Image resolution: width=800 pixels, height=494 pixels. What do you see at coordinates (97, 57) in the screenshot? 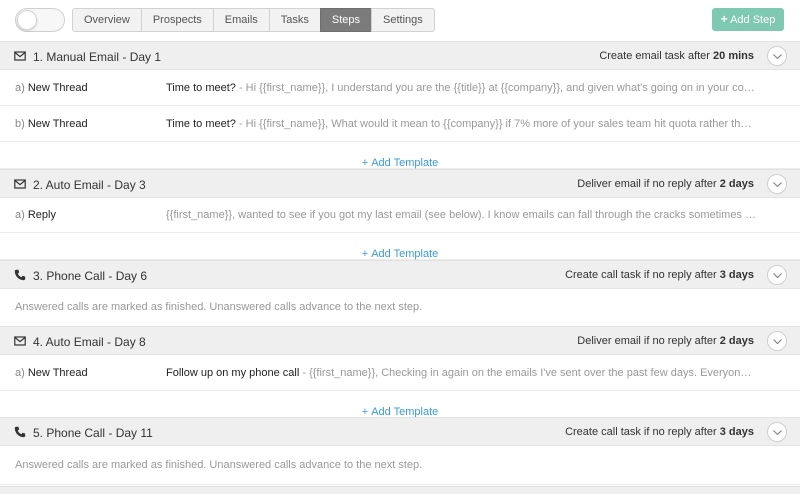
I see `step-title: 1. Manual Email - Day 1` at bounding box center [97, 57].